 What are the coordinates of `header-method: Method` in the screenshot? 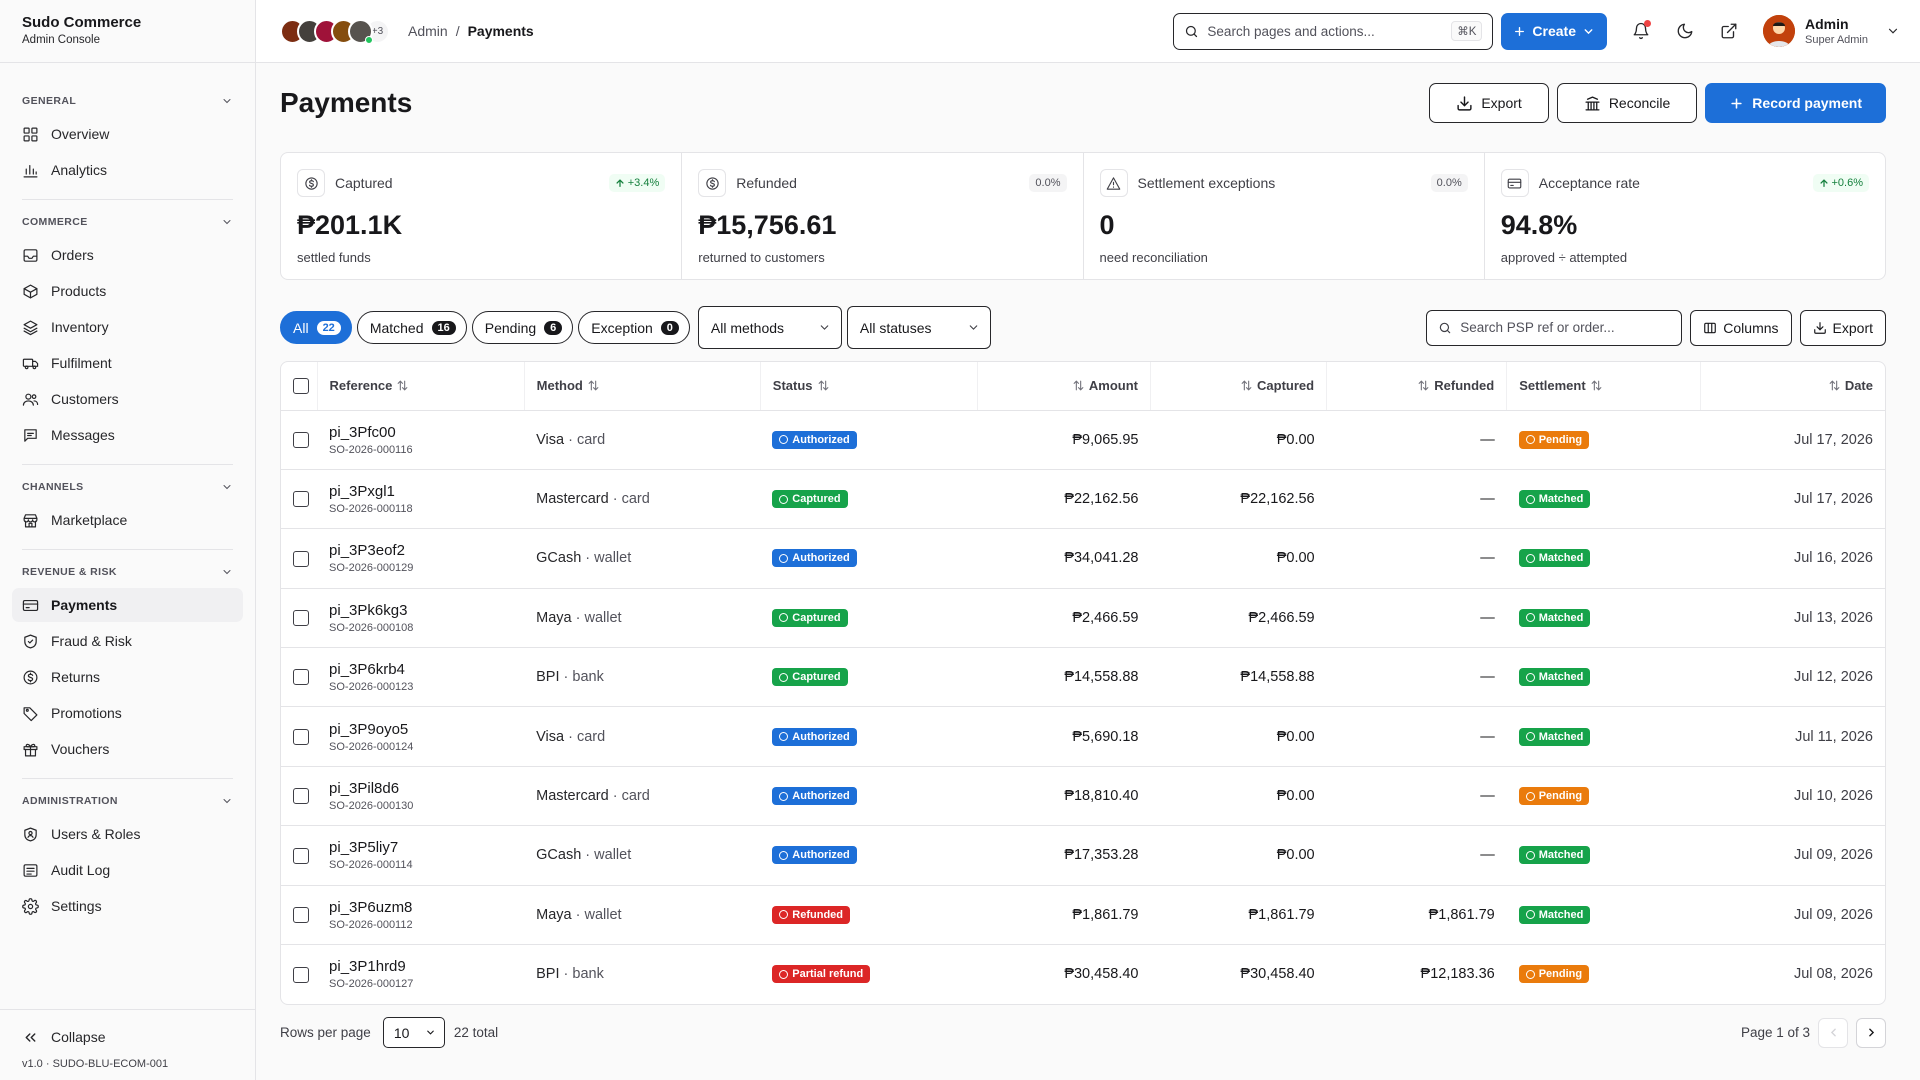 It's located at (642, 386).